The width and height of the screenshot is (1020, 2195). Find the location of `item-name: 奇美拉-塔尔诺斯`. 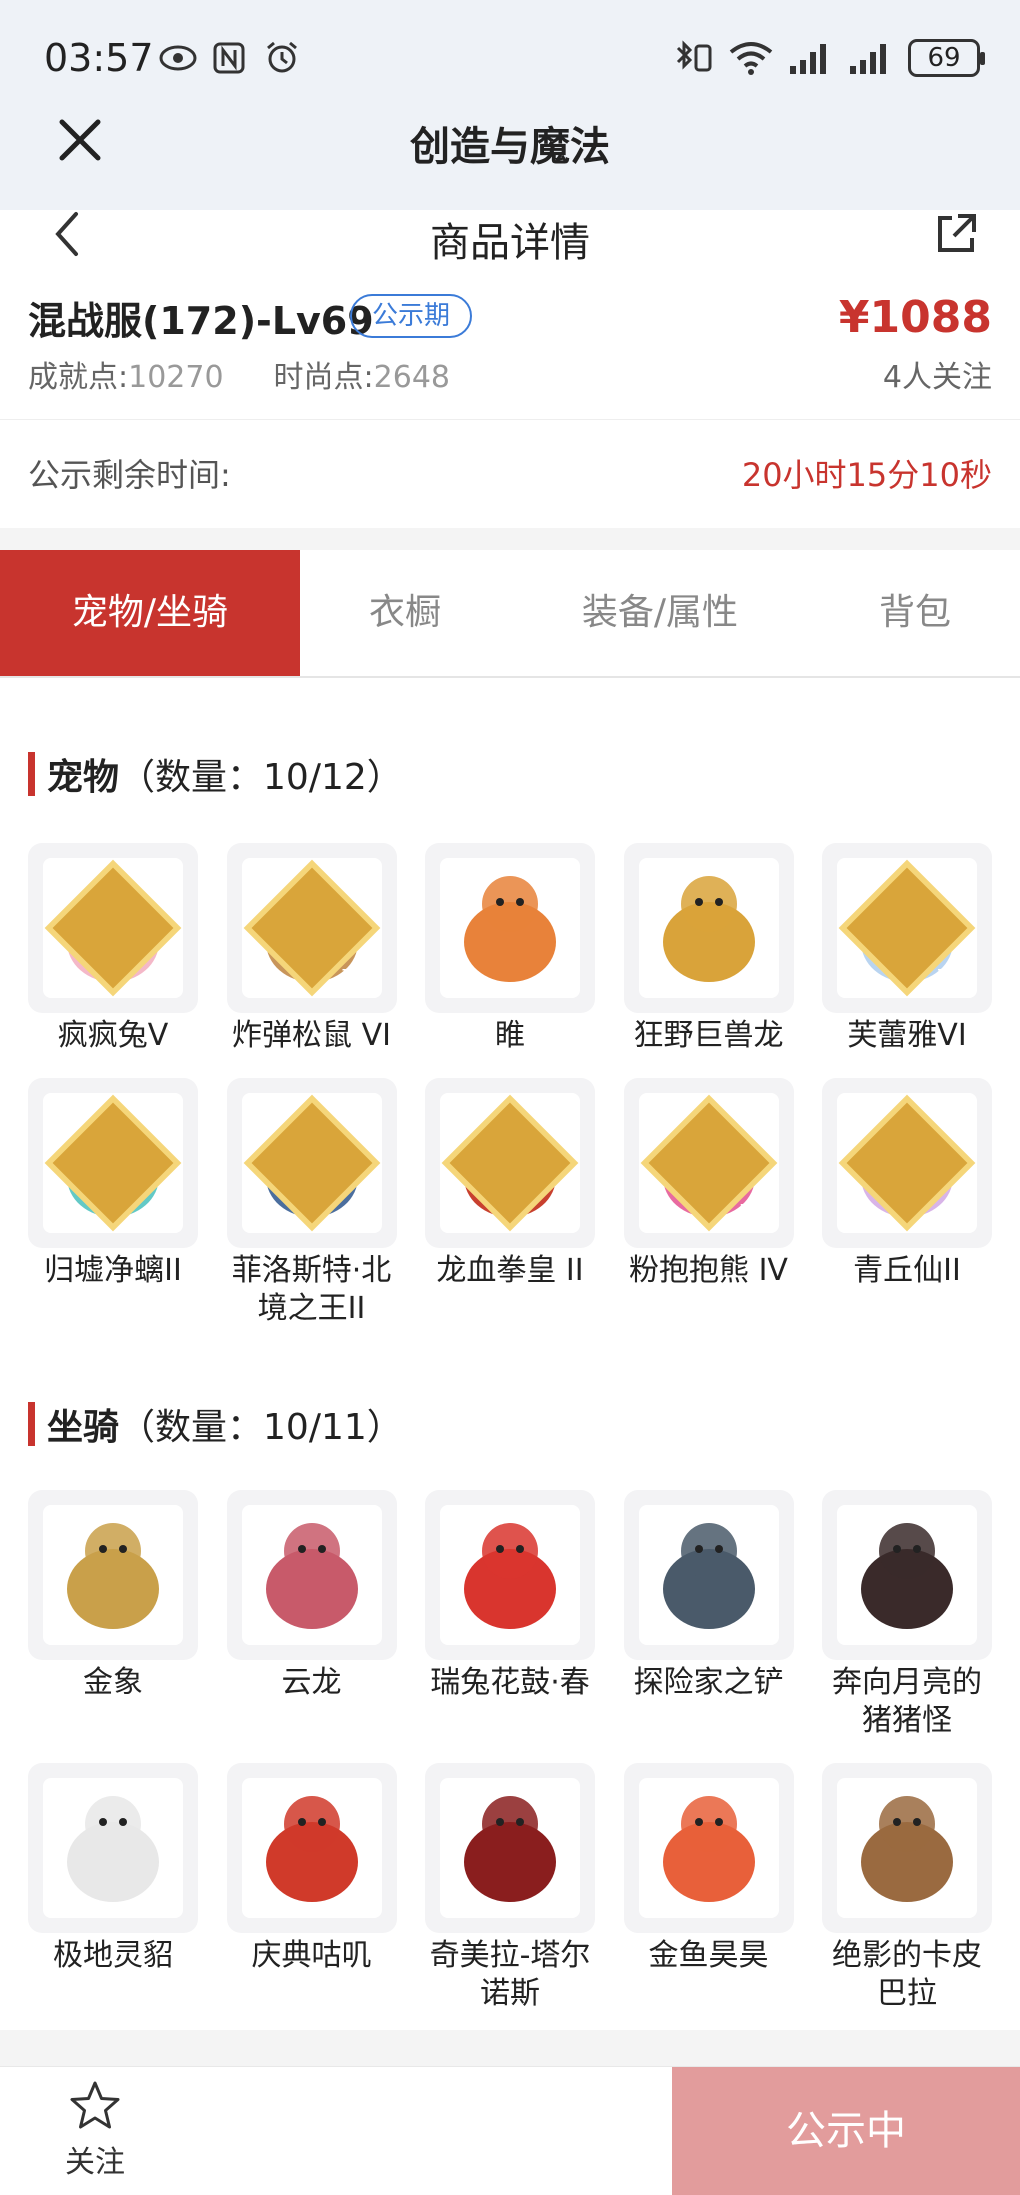

item-name: 奇美拉-塔尔诺斯 is located at coordinates (510, 1974).